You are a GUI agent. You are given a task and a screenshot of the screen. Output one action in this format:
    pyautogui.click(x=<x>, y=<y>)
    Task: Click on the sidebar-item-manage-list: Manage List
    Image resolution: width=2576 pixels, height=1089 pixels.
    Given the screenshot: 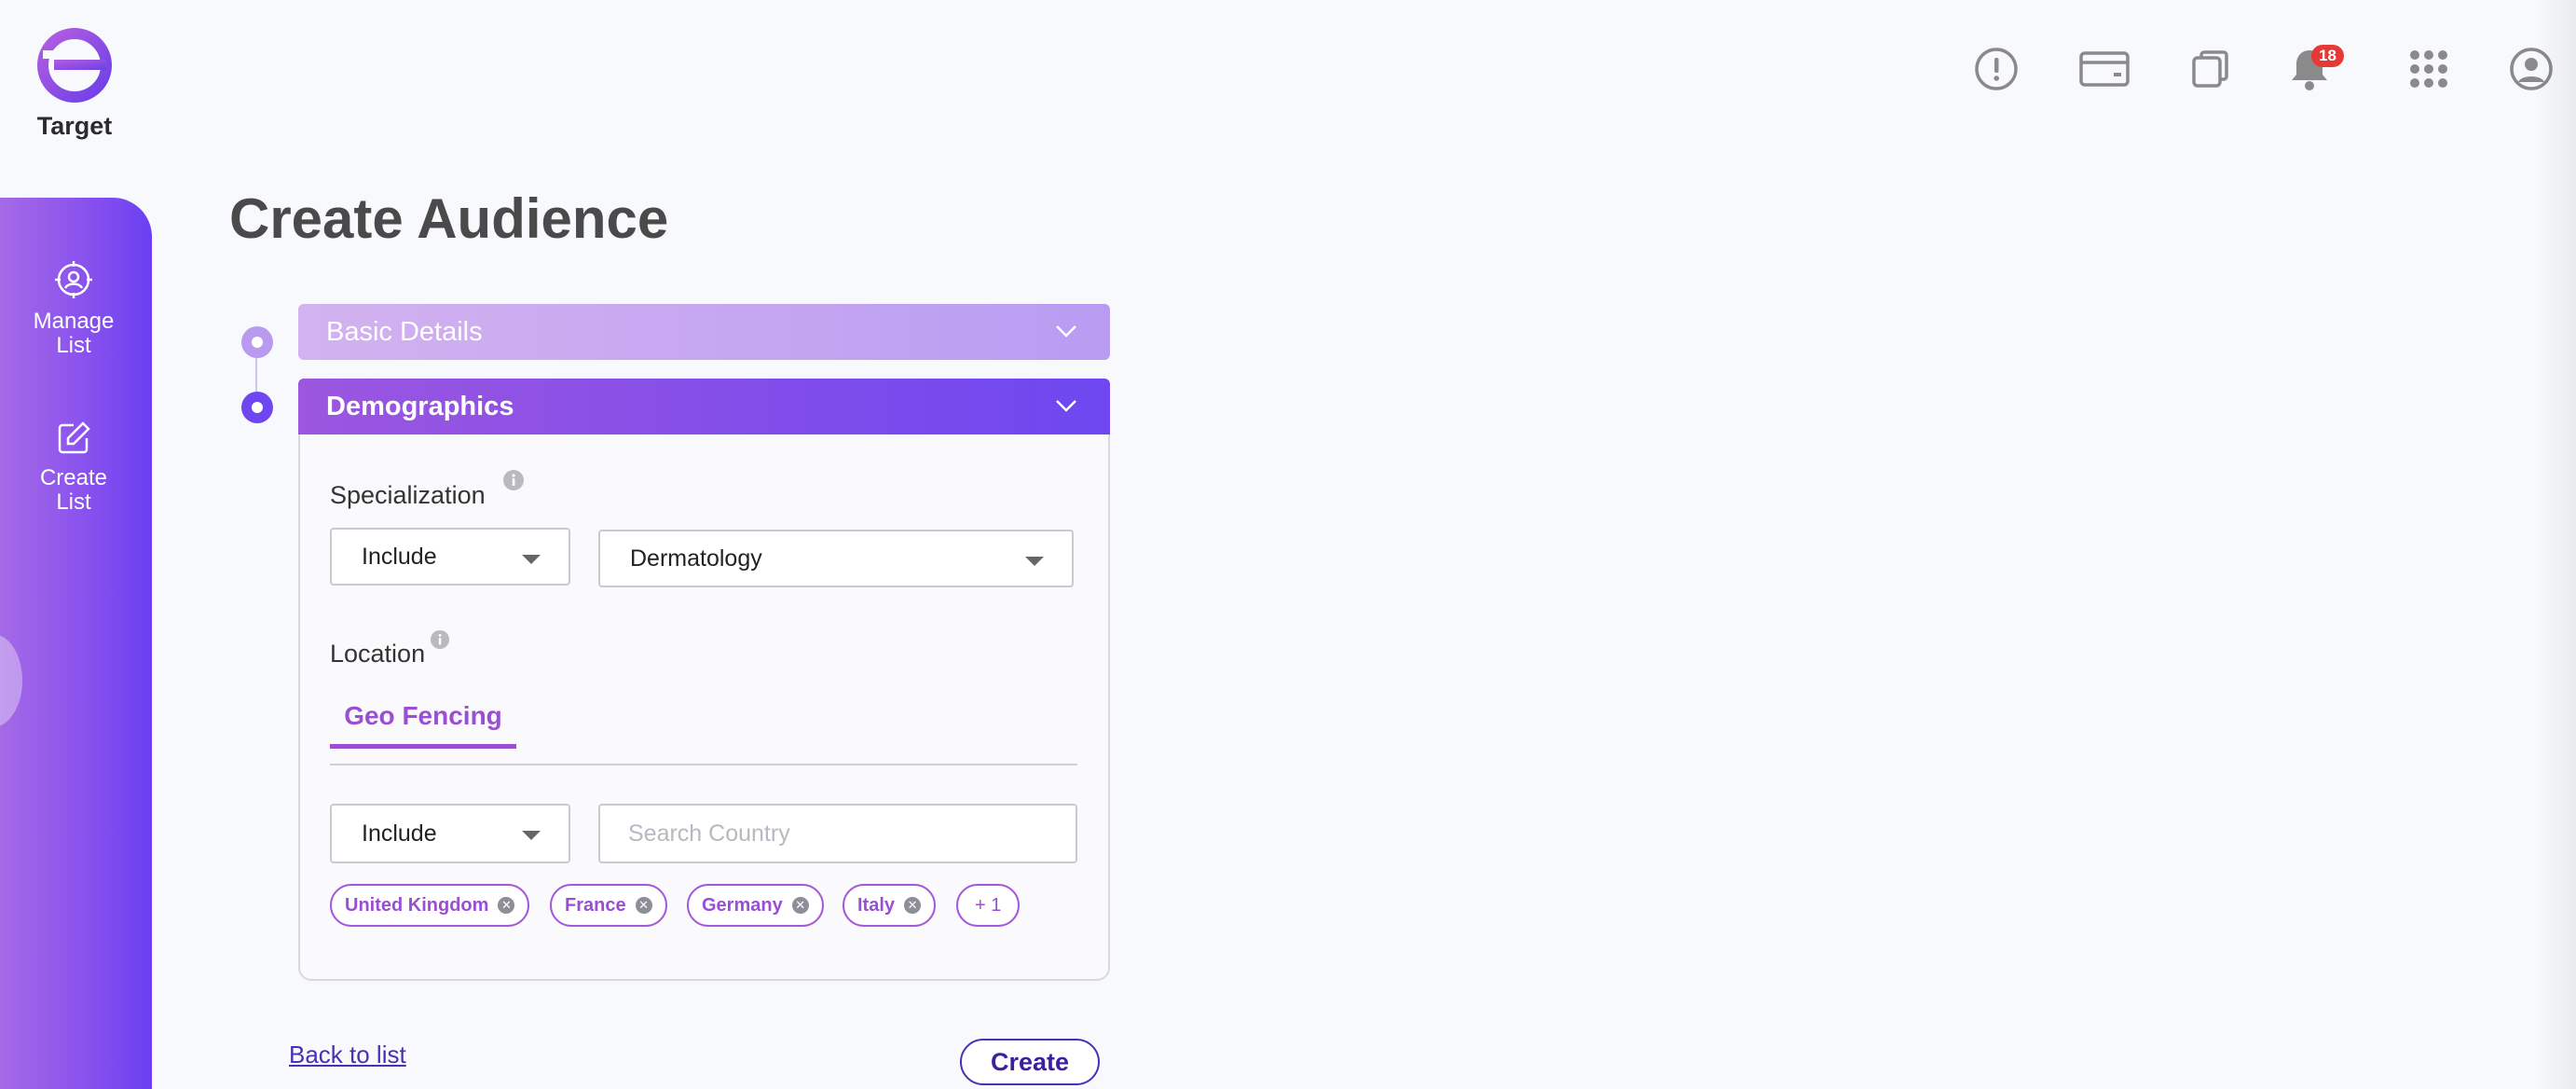 What is the action you would take?
    pyautogui.click(x=73, y=309)
    